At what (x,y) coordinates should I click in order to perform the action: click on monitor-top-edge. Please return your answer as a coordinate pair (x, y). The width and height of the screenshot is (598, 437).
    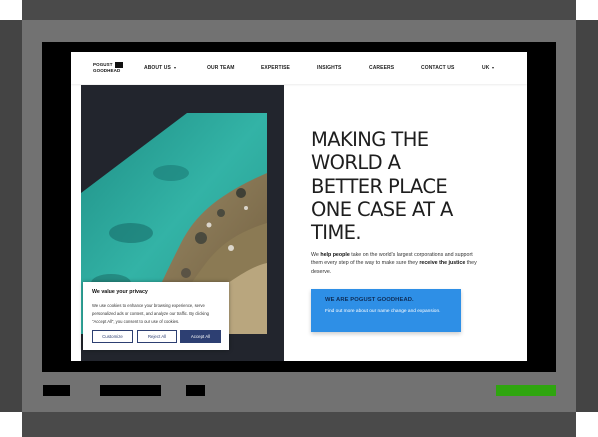
    Looking at the image, I should click on (299, 10).